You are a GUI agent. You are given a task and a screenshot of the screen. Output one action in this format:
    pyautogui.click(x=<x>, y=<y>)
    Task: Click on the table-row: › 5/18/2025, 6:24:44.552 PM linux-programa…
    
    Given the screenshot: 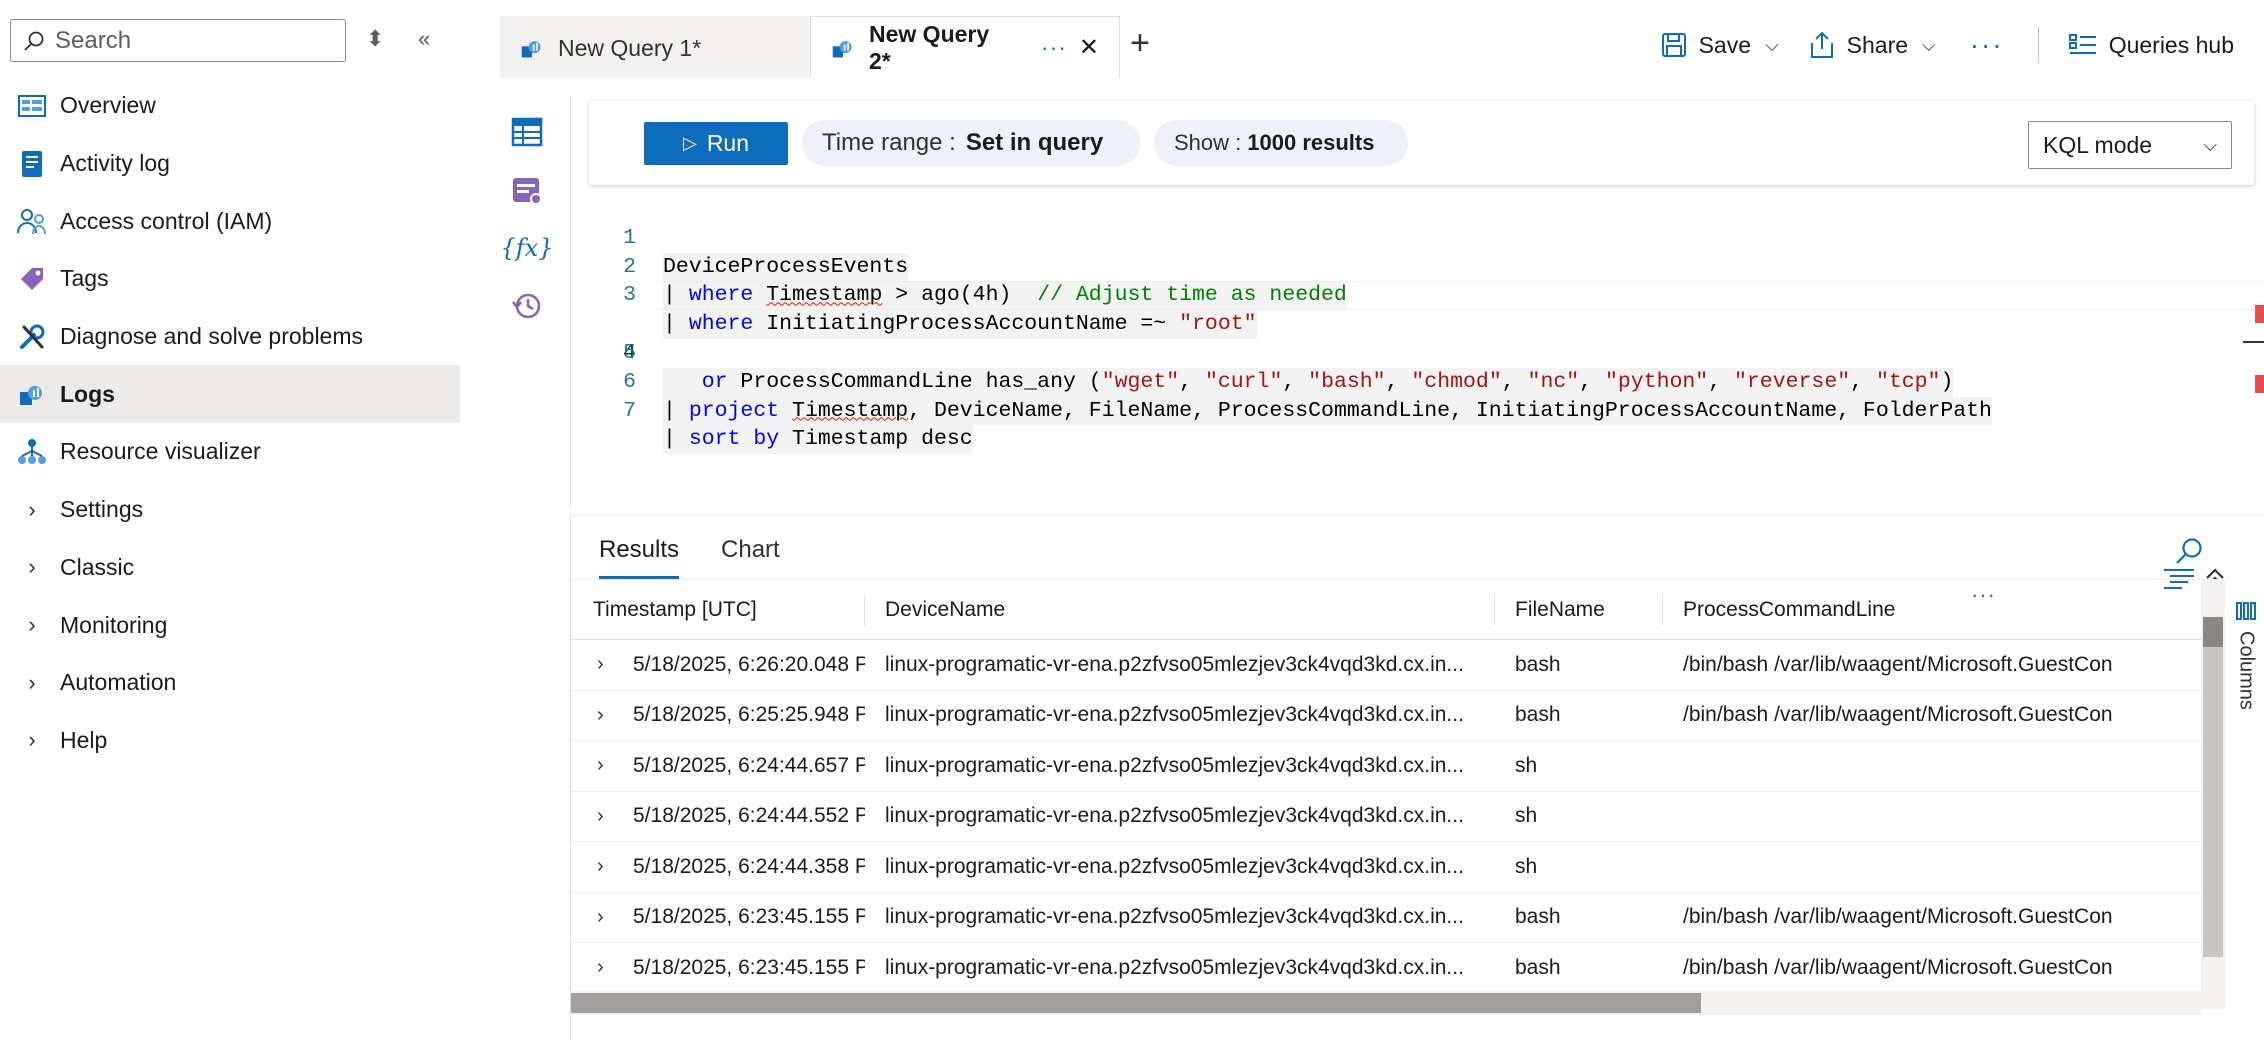 What is the action you would take?
    pyautogui.click(x=1386, y=817)
    